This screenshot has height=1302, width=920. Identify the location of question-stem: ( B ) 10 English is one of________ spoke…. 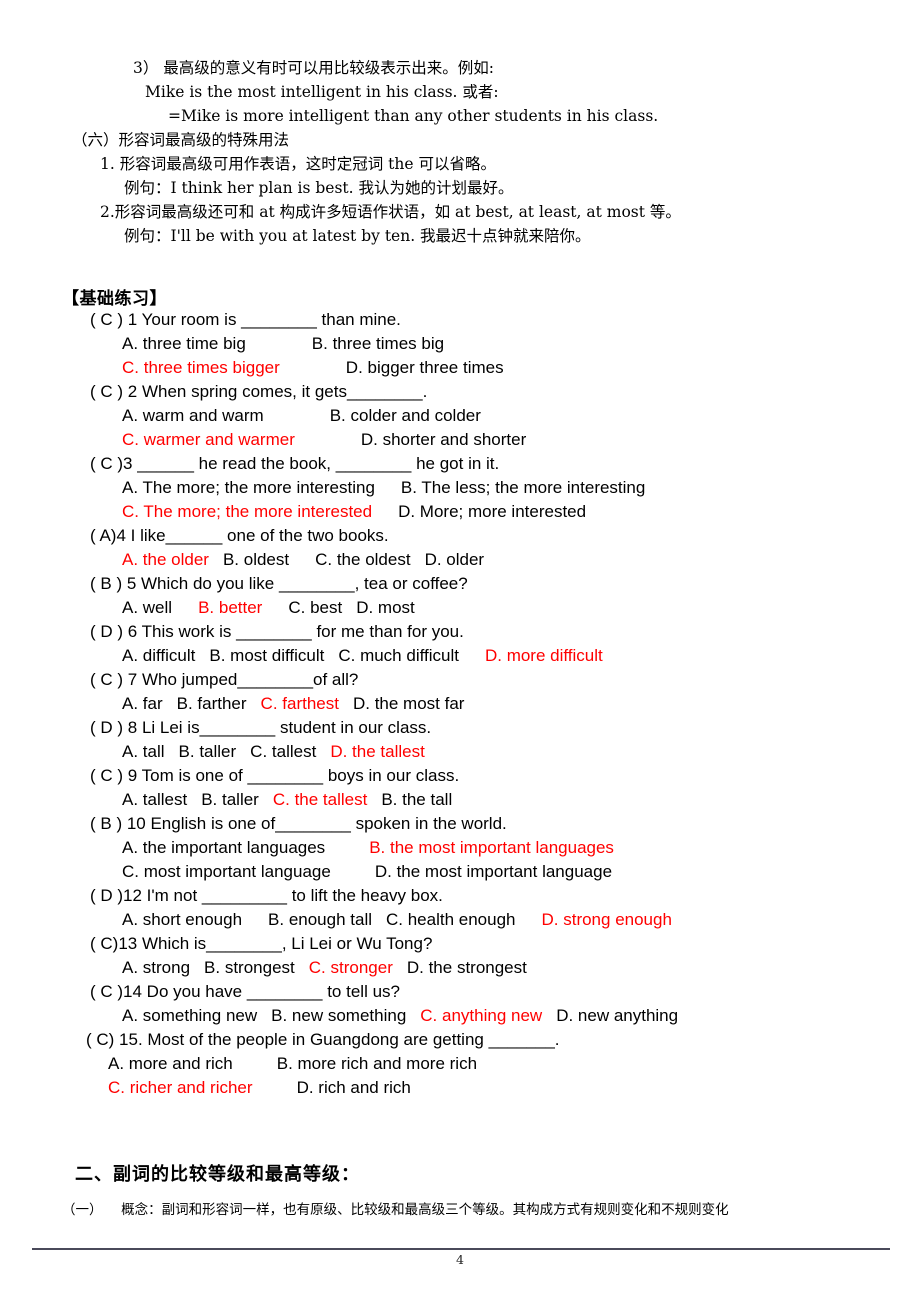
(298, 823).